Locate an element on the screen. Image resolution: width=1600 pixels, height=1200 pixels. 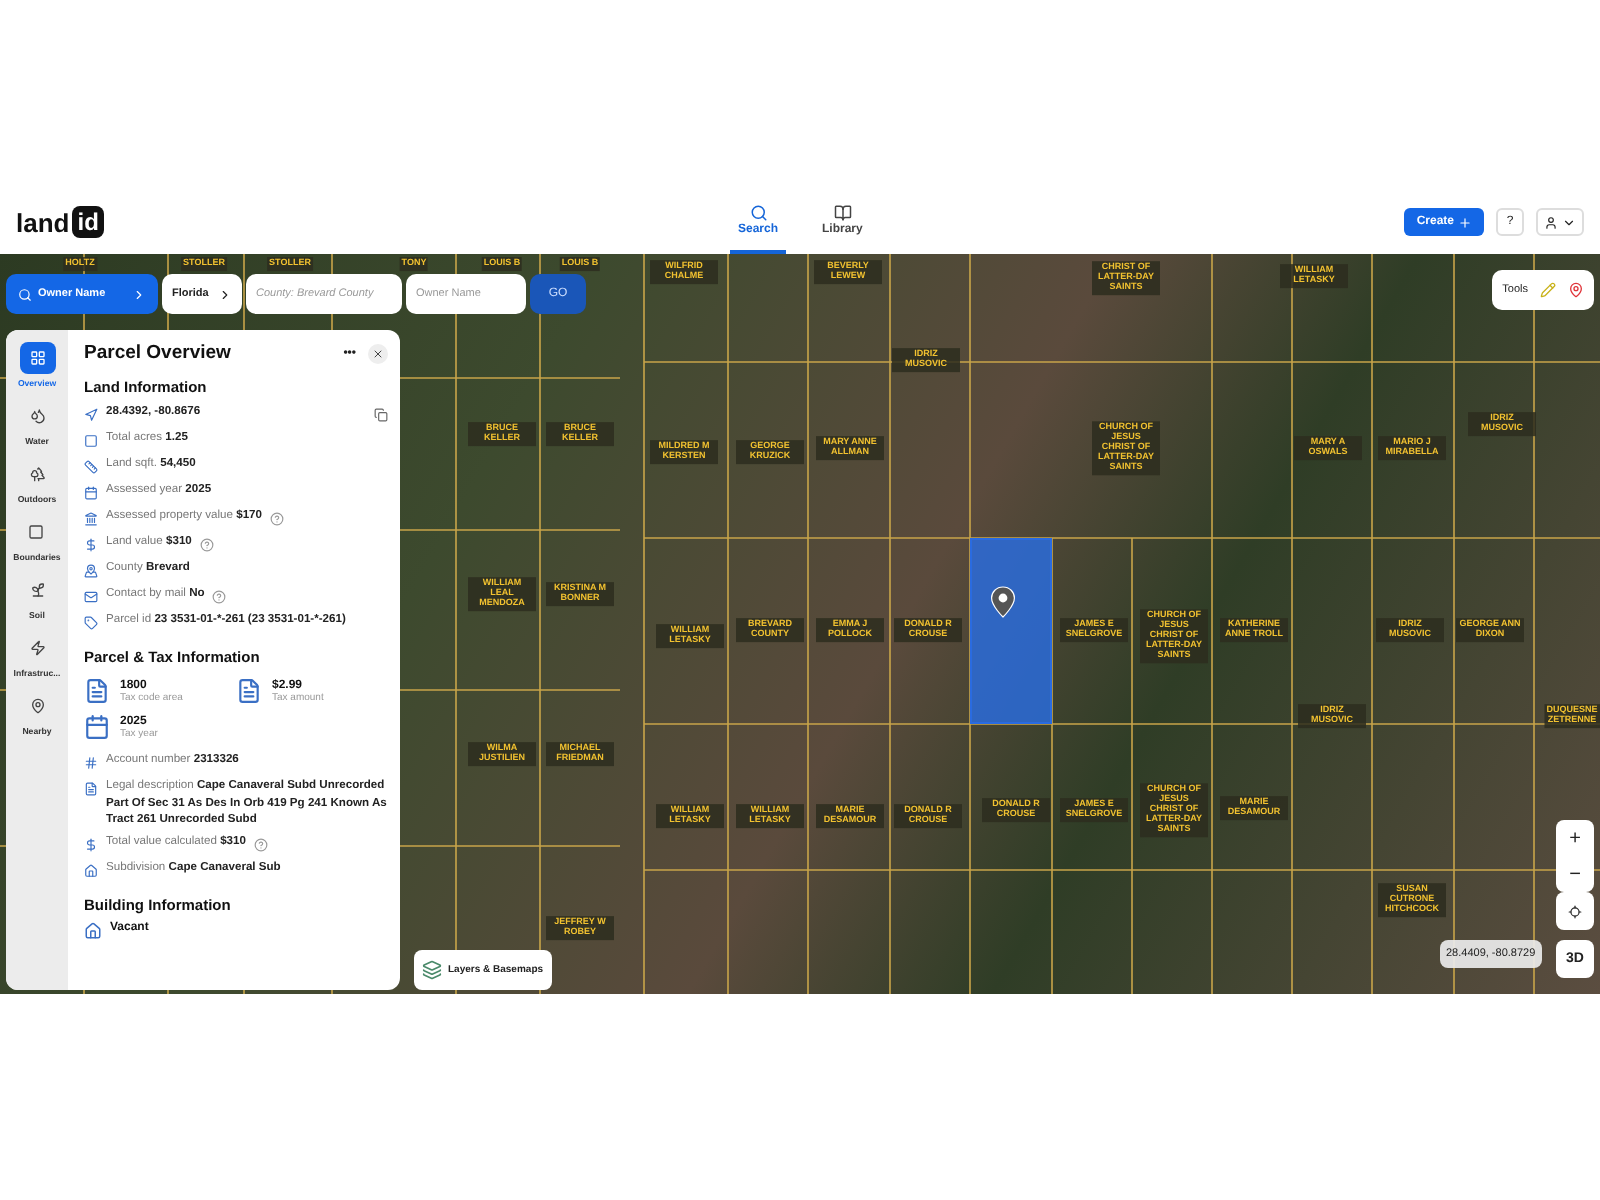
chevron-down-icon is located at coordinates (1569, 222).